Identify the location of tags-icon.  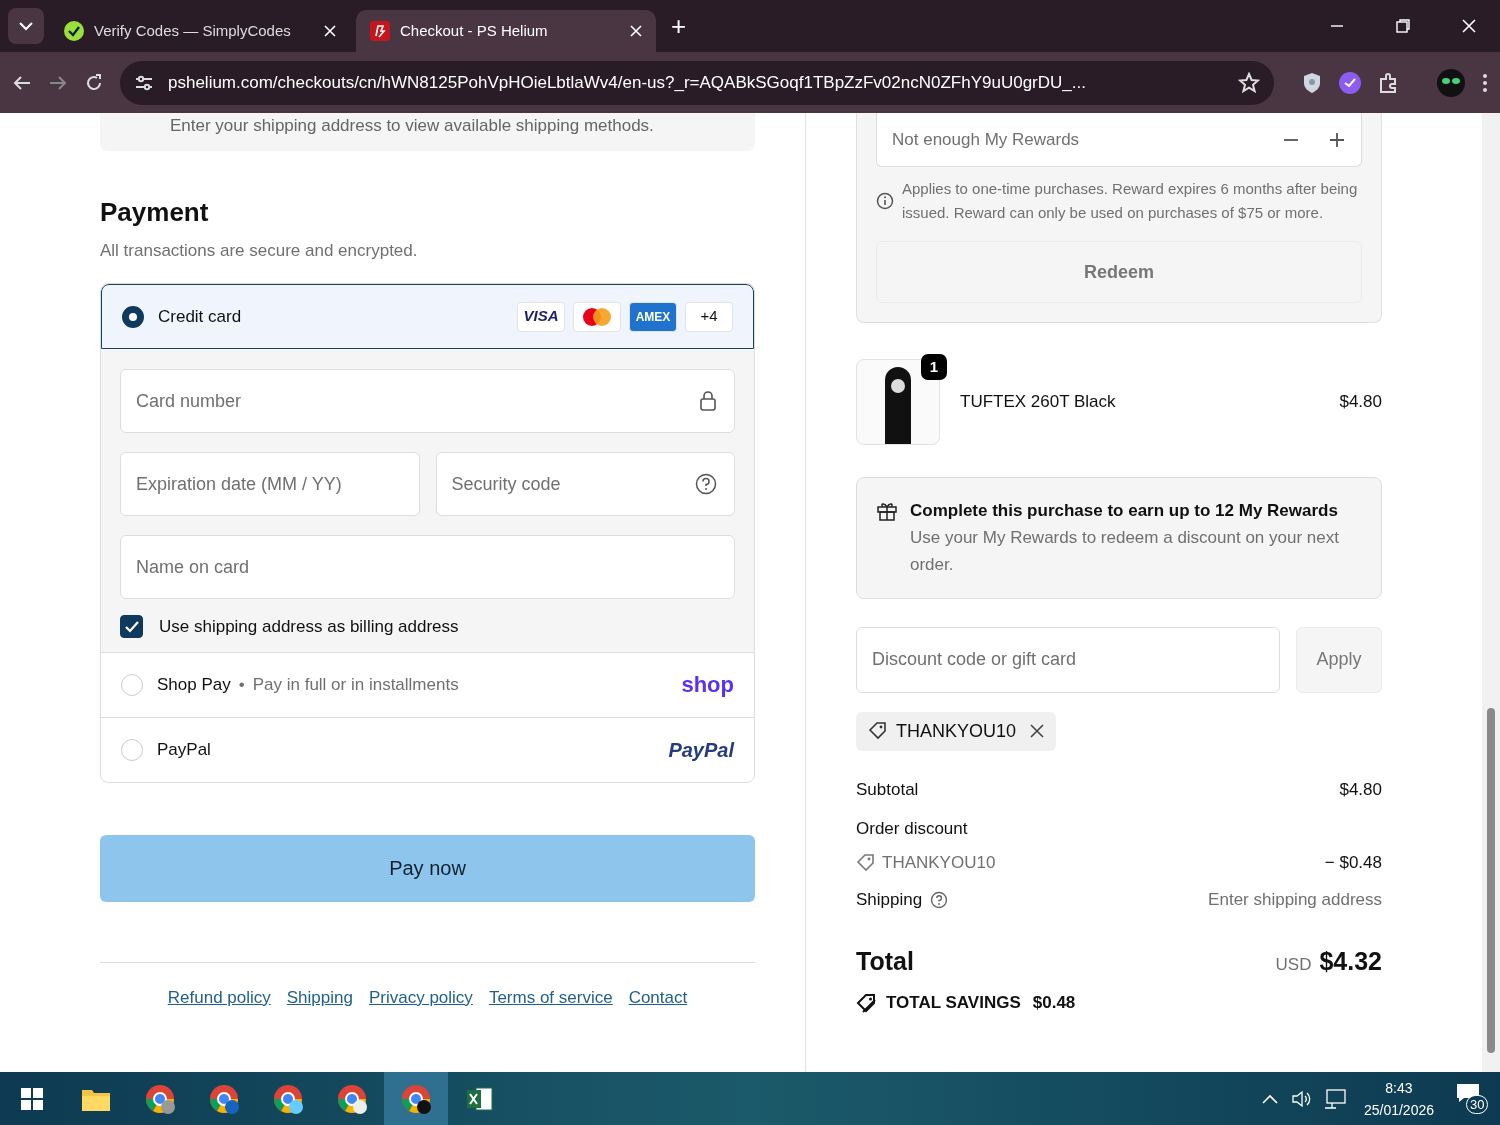
(867, 1002).